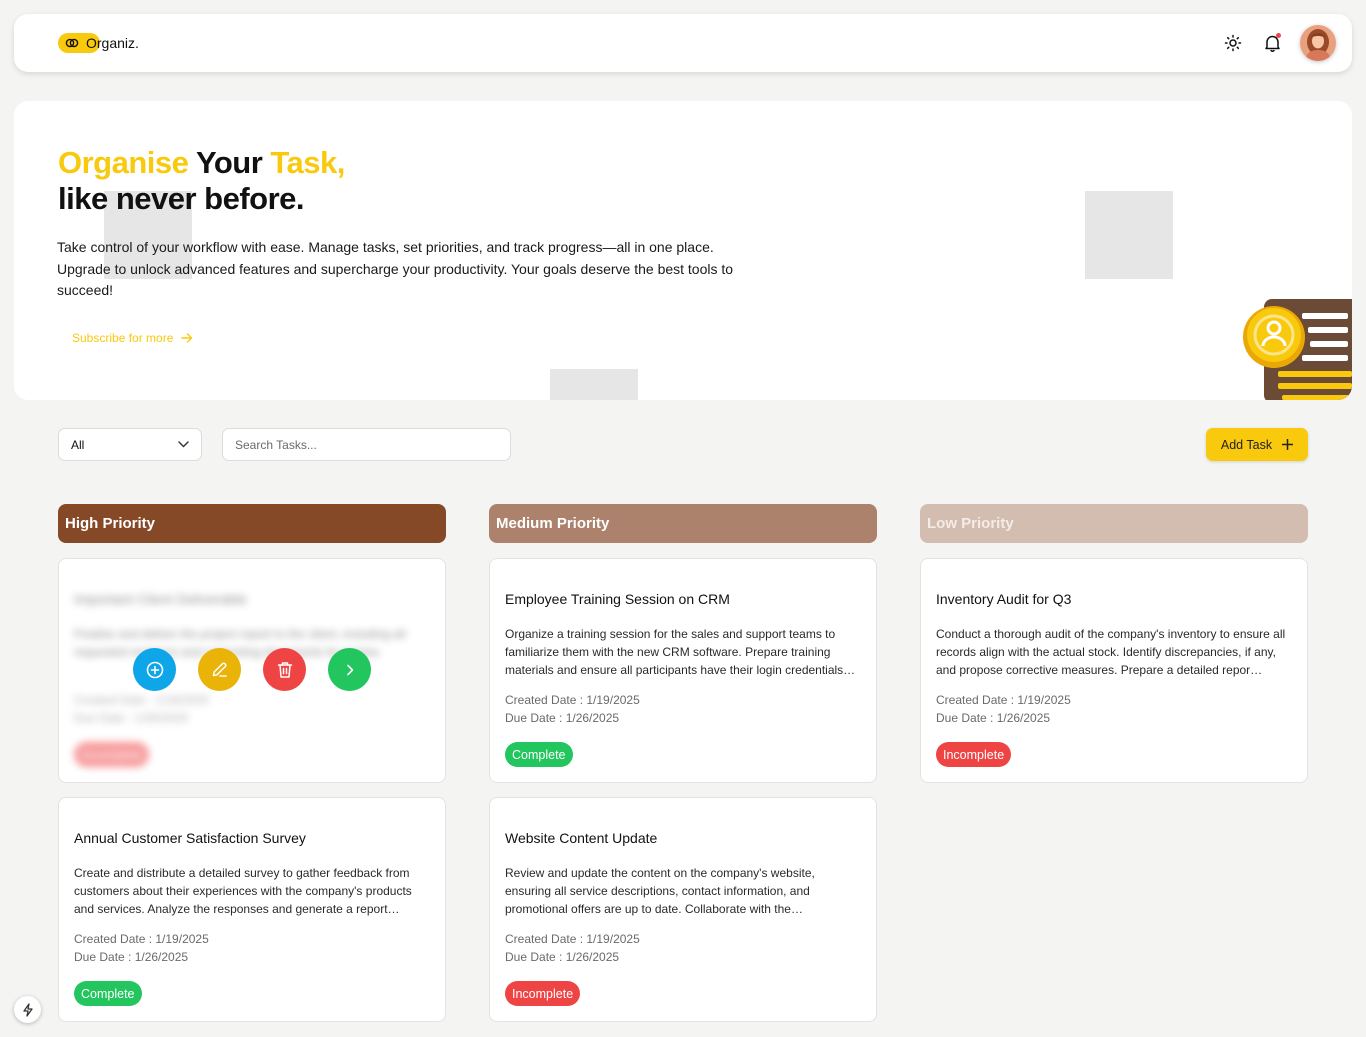  Describe the element at coordinates (1288, 444) in the screenshot. I see `plus-icon` at that location.